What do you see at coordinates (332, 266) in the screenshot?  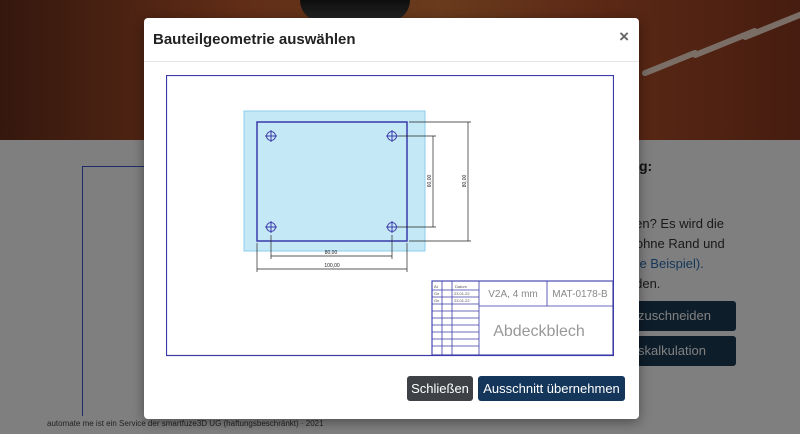 I see `dimension-label: 100,00` at bounding box center [332, 266].